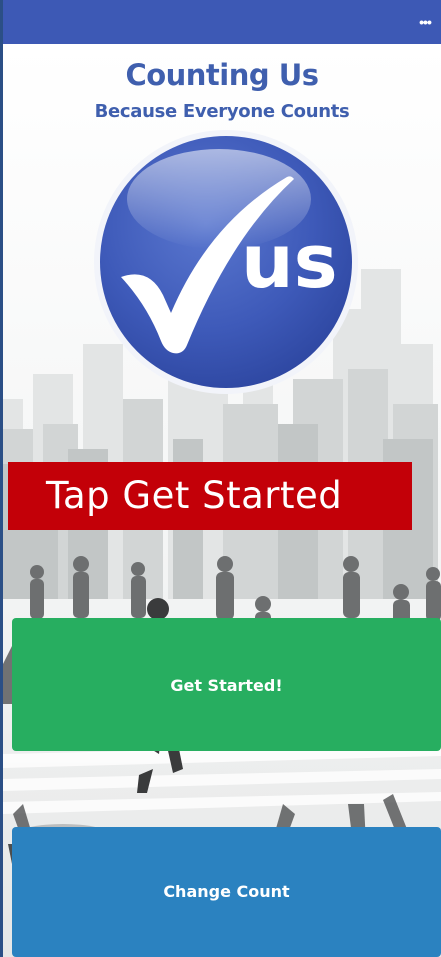 This screenshot has width=441, height=957. Describe the element at coordinates (222, 111) in the screenshot. I see `app-tagline: Because Everyone Counts` at that location.